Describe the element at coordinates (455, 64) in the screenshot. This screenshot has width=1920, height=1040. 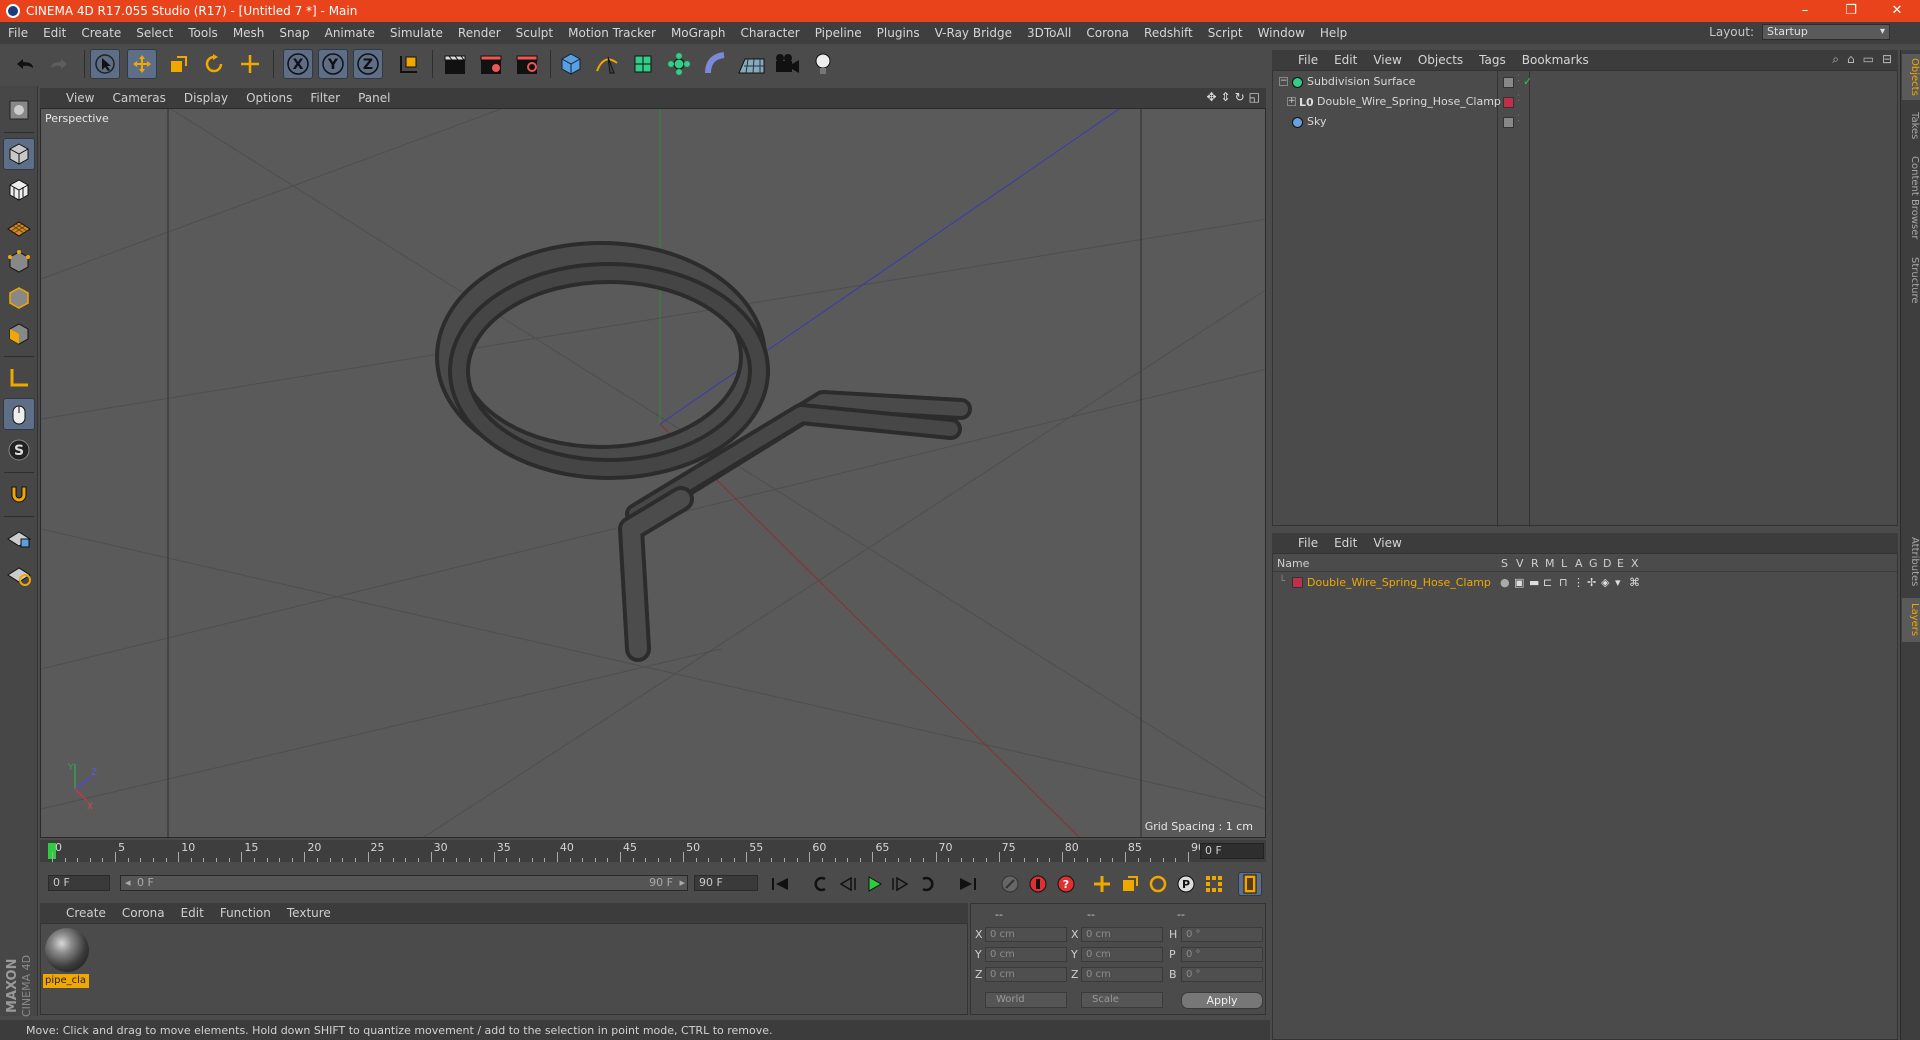
I see `render-view-button` at that location.